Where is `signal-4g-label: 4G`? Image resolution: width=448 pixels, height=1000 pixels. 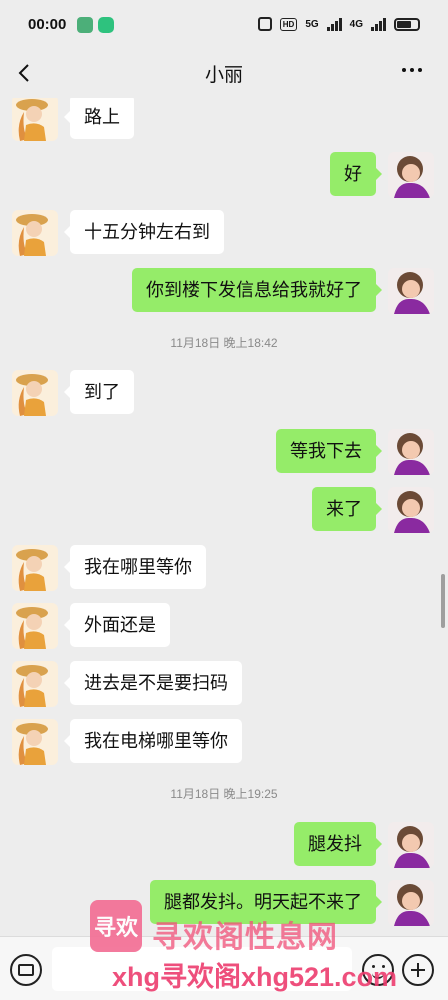 signal-4g-label: 4G is located at coordinates (356, 24).